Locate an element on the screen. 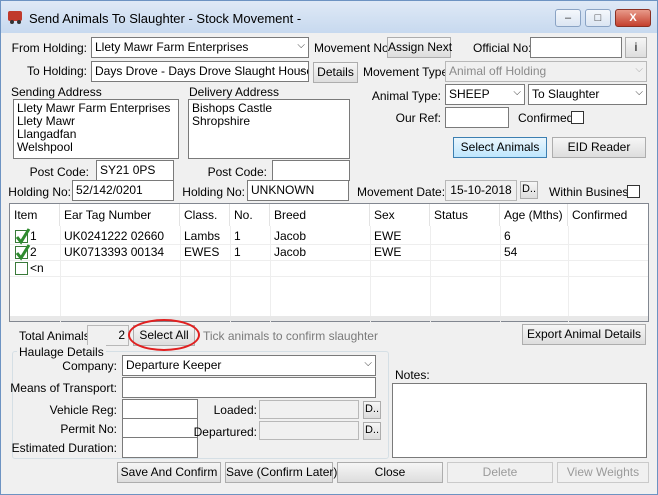 The height and width of the screenshot is (495, 658). loaded-label: Loaded: is located at coordinates (235, 410).